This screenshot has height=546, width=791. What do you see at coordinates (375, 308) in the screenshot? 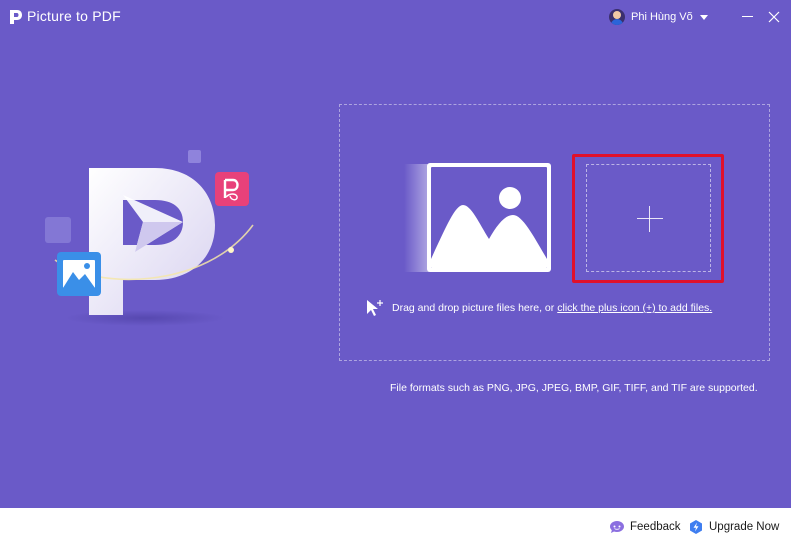
I see `cursor-add-icon` at bounding box center [375, 308].